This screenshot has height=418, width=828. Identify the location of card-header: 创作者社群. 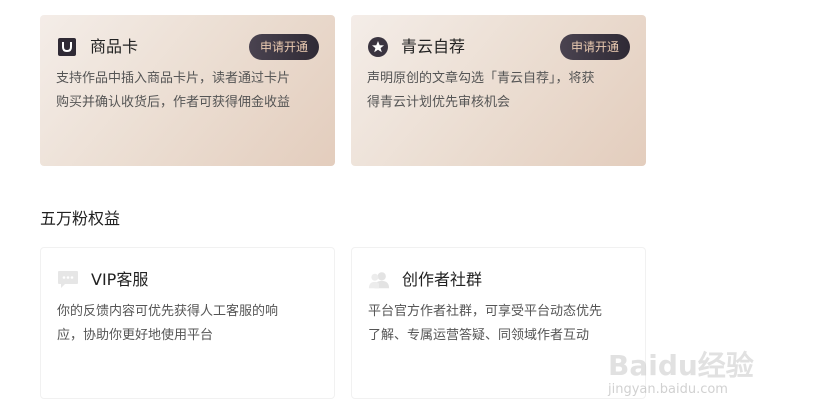
(425, 280).